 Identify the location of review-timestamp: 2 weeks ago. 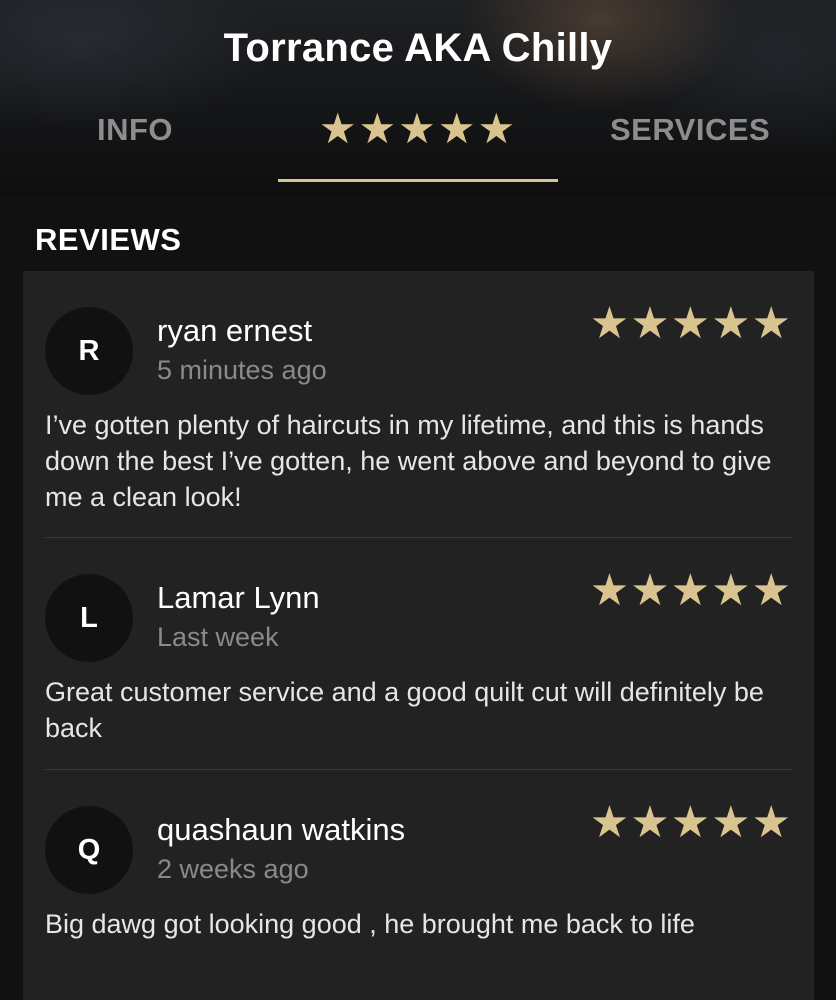
(233, 869).